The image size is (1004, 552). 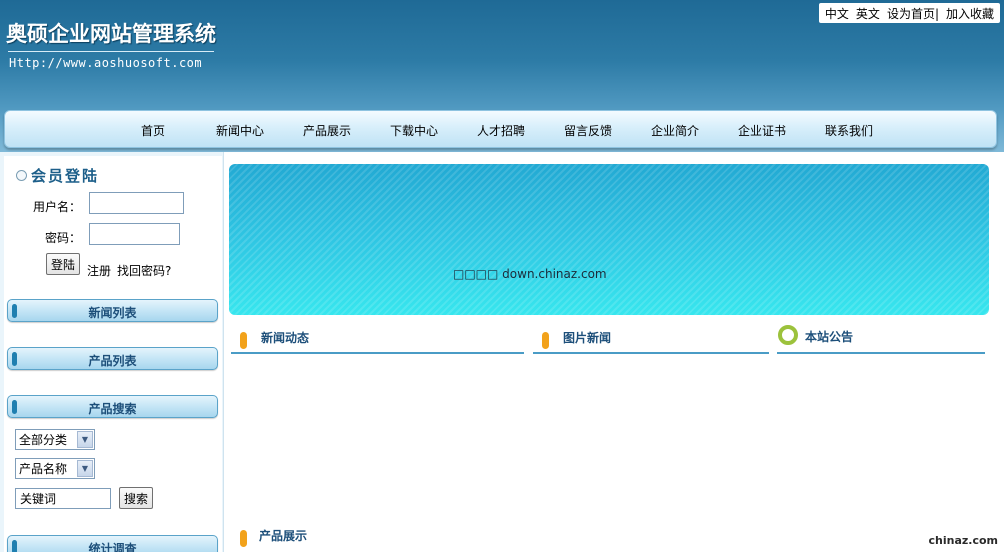 I want to click on username-input, so click(x=136, y=203).